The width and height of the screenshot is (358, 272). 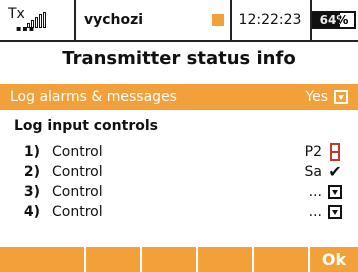 I want to click on page-title: Transmitter status info, so click(x=179, y=58).